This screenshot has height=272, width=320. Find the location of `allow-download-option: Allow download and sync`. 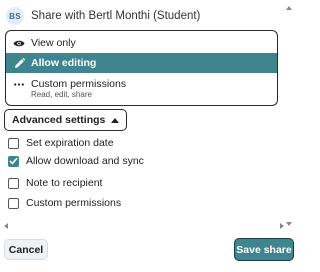

allow-download-option: Allow download and sync is located at coordinates (76, 161).